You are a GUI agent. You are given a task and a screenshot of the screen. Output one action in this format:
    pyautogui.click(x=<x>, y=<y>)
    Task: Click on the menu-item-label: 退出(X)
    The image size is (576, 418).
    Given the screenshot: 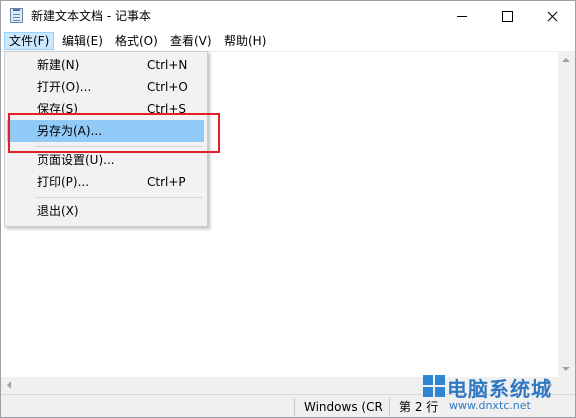 What is the action you would take?
    pyautogui.click(x=58, y=211)
    